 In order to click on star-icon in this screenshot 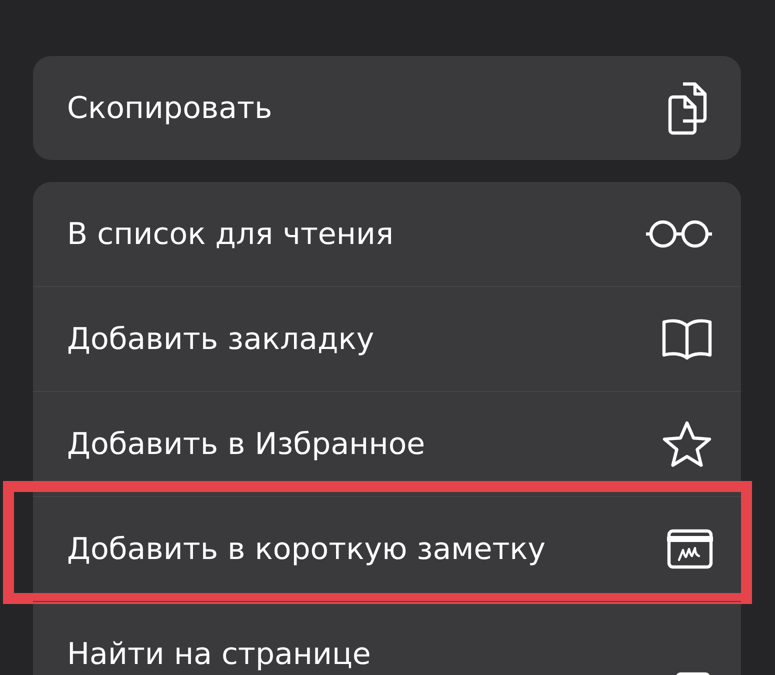, I will do `click(687, 444)`.